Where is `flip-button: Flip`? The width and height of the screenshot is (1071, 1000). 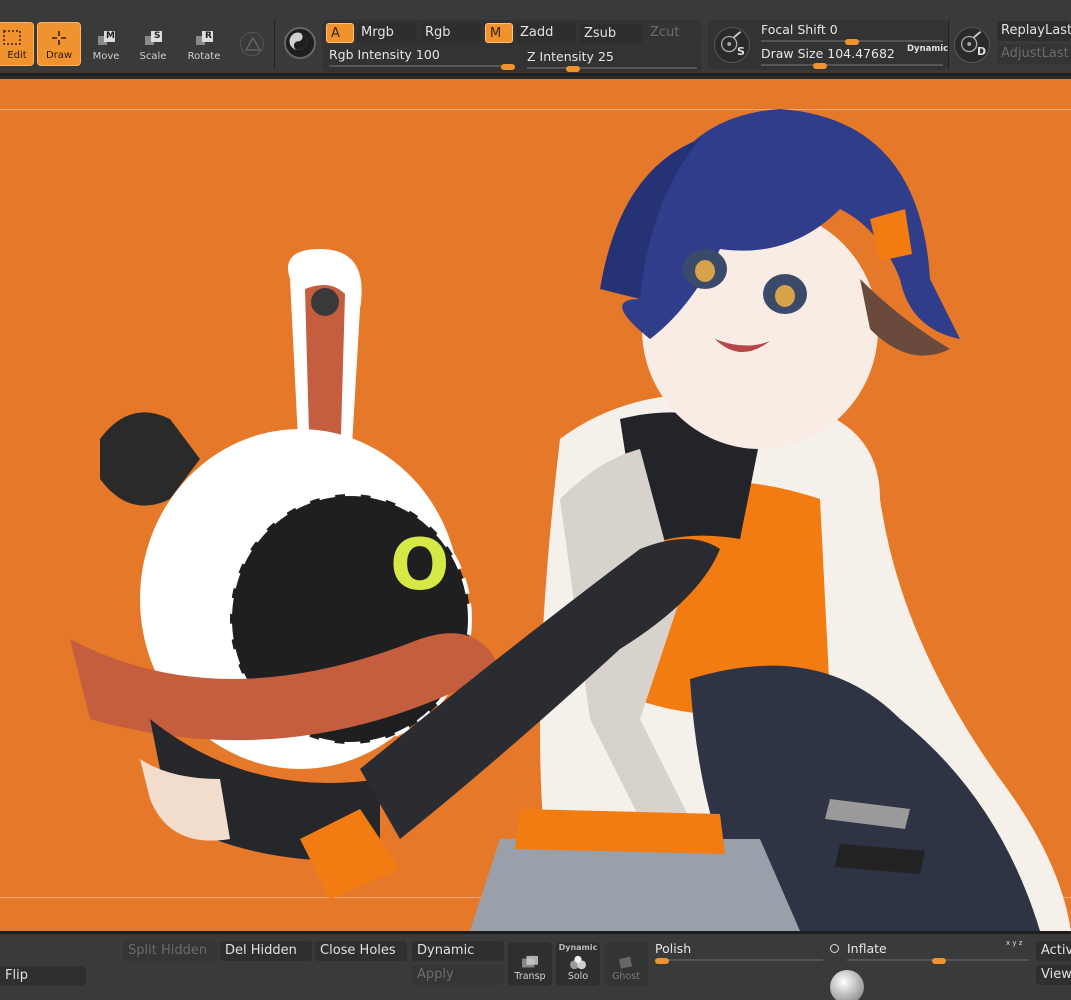 flip-button: Flip is located at coordinates (43, 976).